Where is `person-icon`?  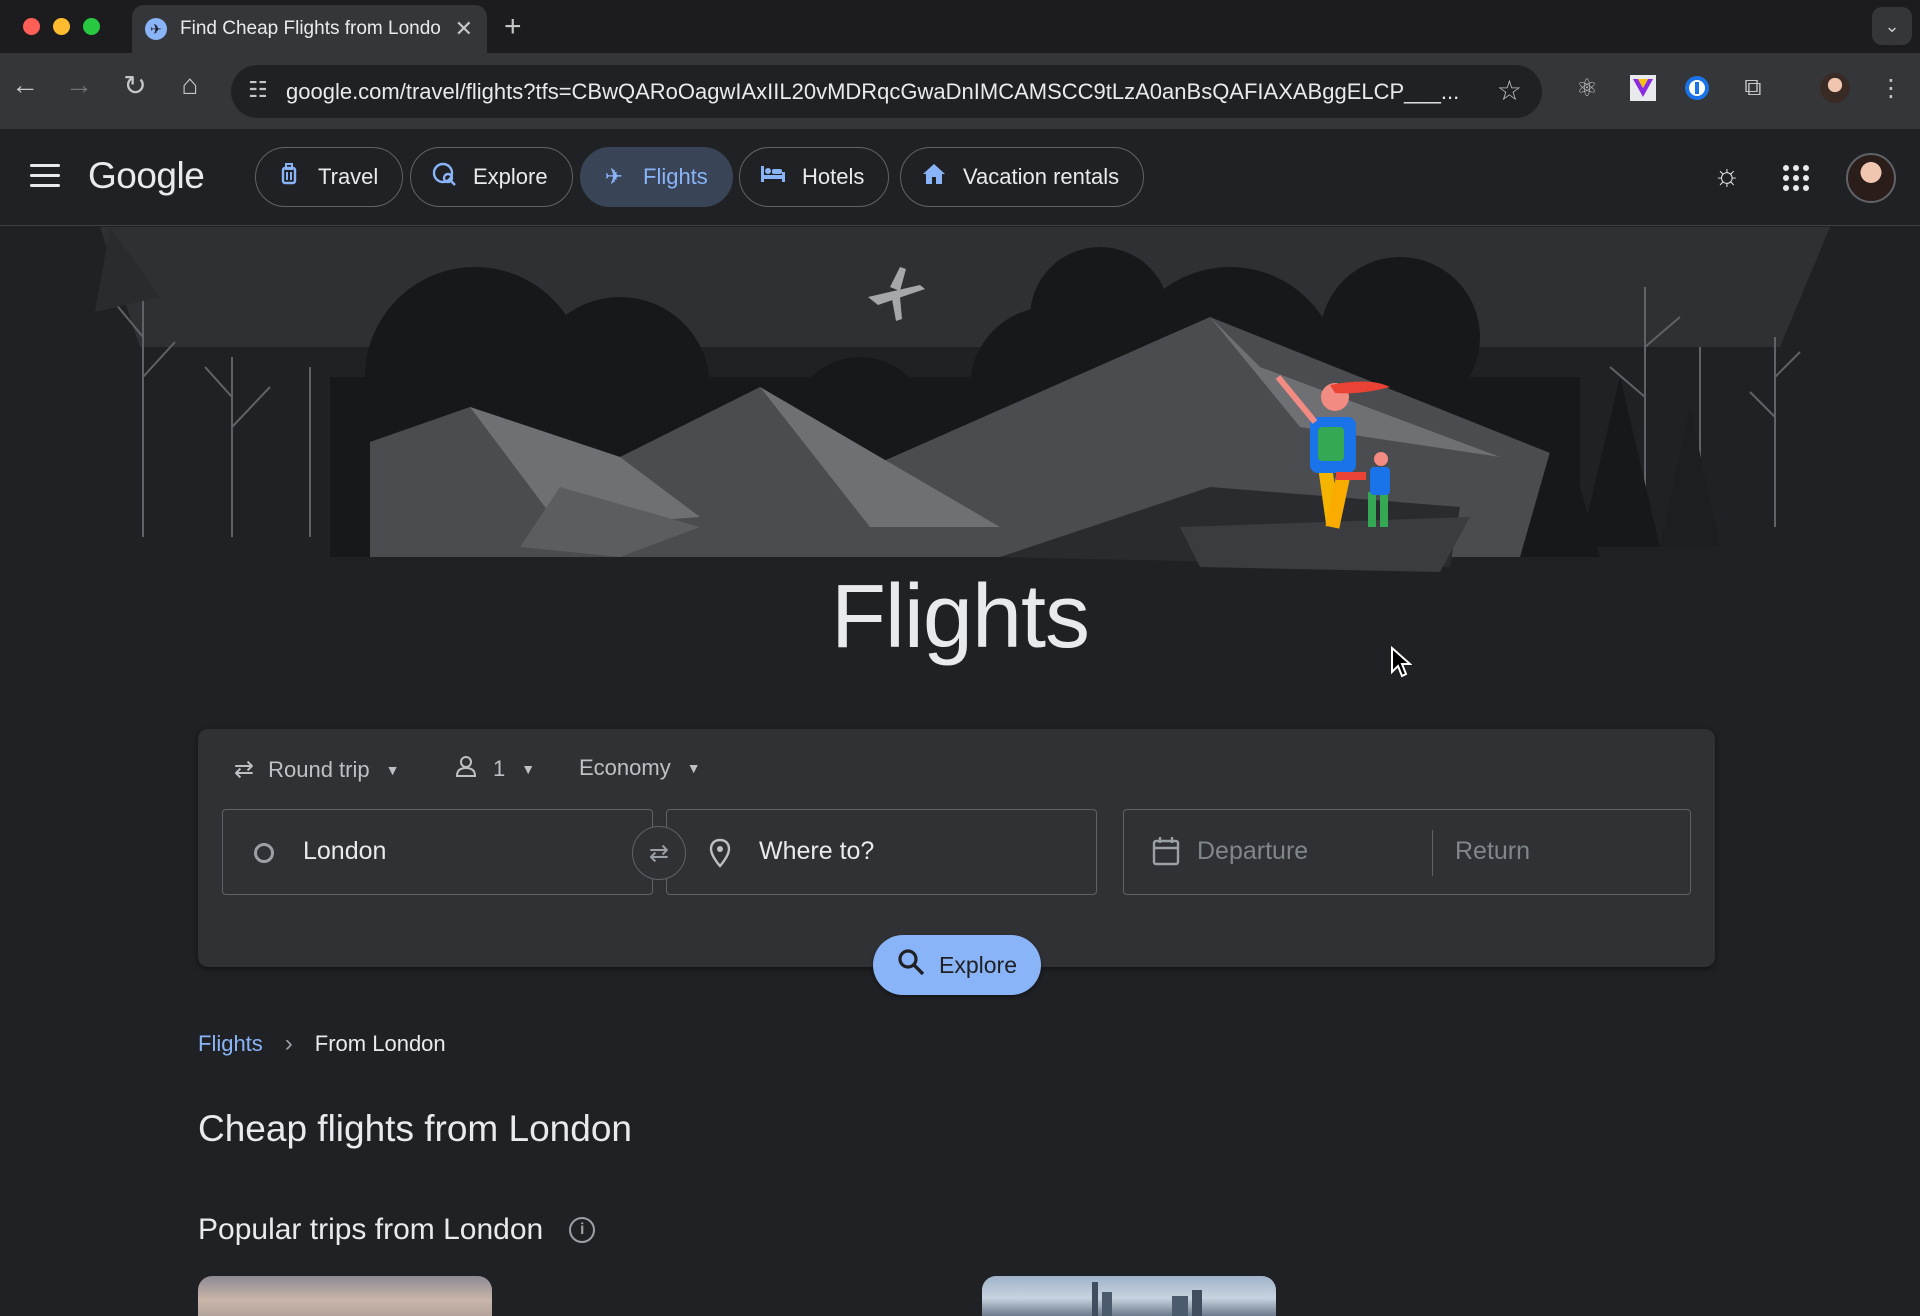
person-icon is located at coordinates (466, 769).